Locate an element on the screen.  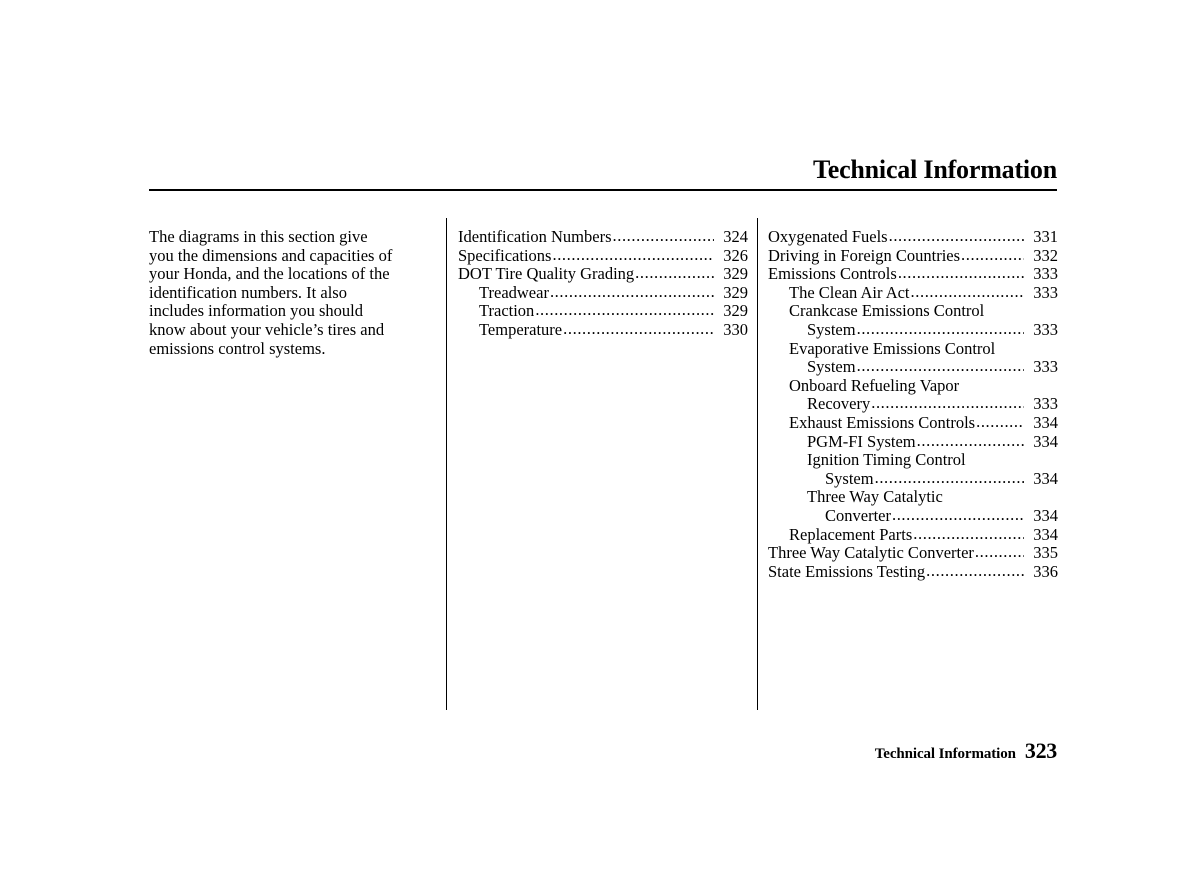
toc-entry: DOT Tire Quality Grading 329 is located at coordinates (603, 274).